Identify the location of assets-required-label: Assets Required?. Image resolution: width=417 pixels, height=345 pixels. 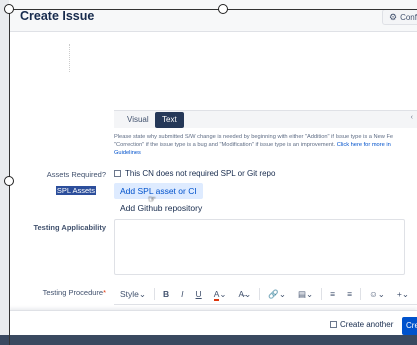
(76, 174).